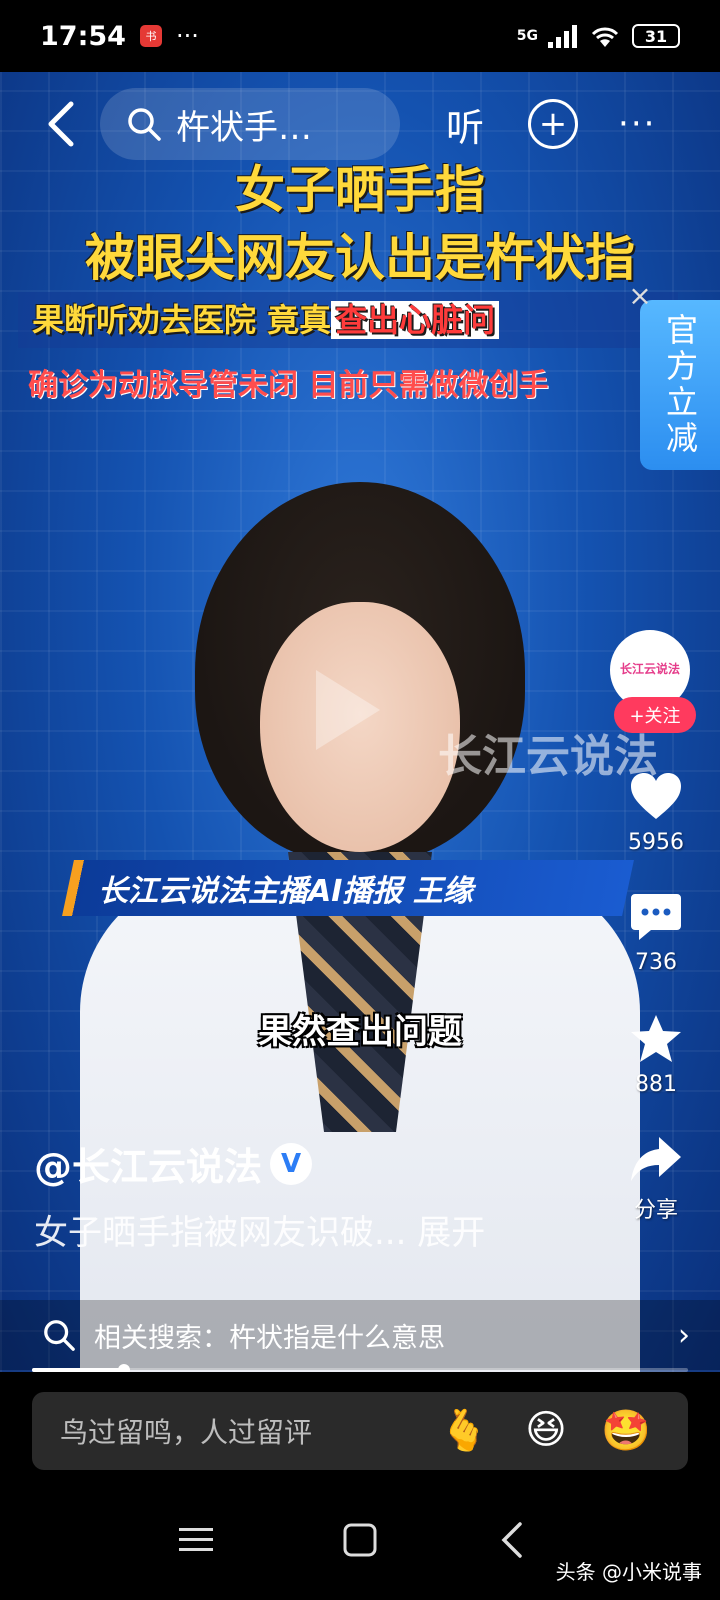 This screenshot has height=1600, width=720. I want to click on wifi-icon, so click(605, 37).